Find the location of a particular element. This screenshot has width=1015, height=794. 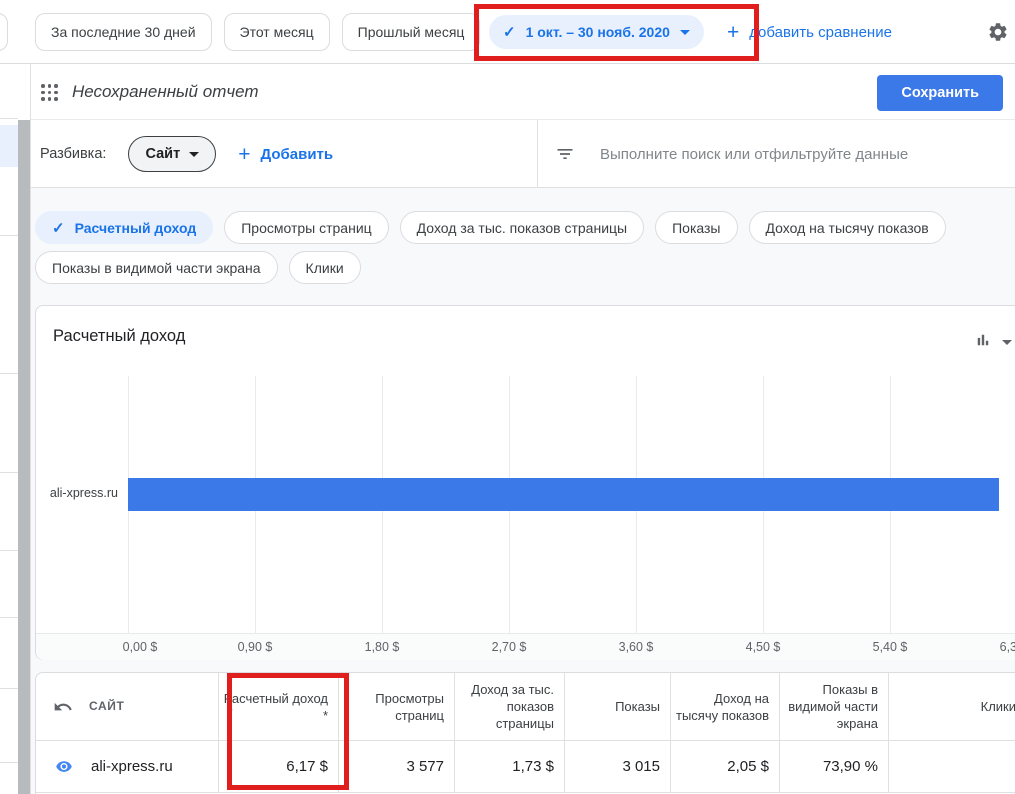

column-header-clicks: Клики is located at coordinates (951, 706).